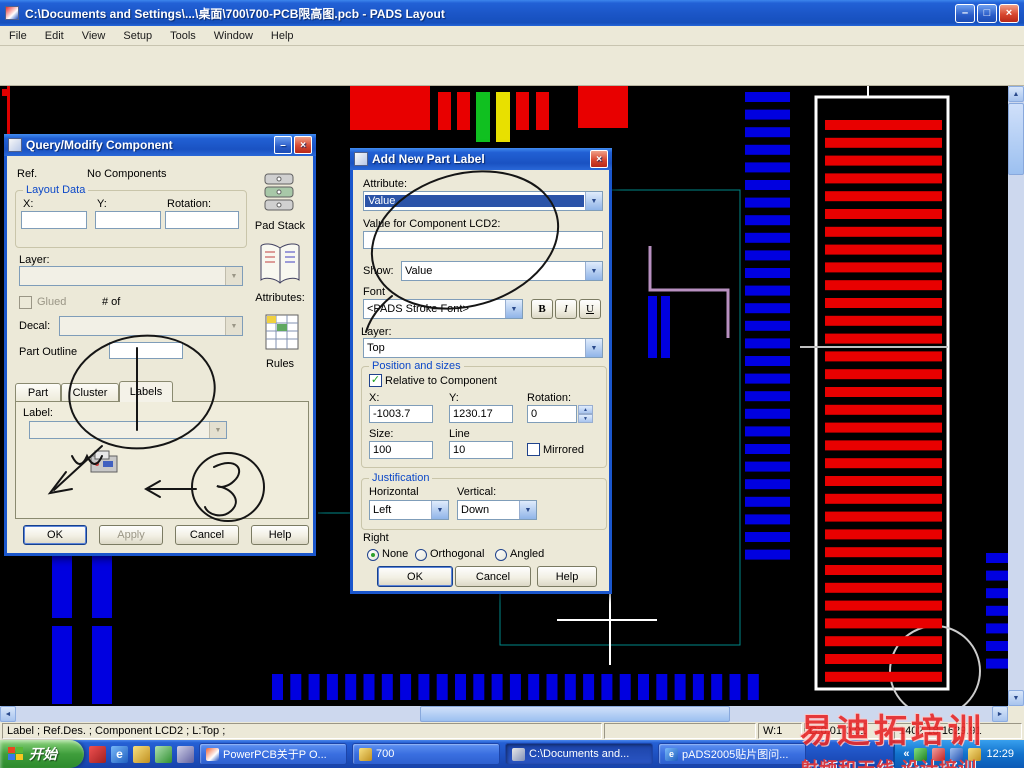 This screenshot has width=1024, height=768. What do you see at coordinates (1016, 94) in the screenshot?
I see `scroll-up-icon: ▲` at bounding box center [1016, 94].